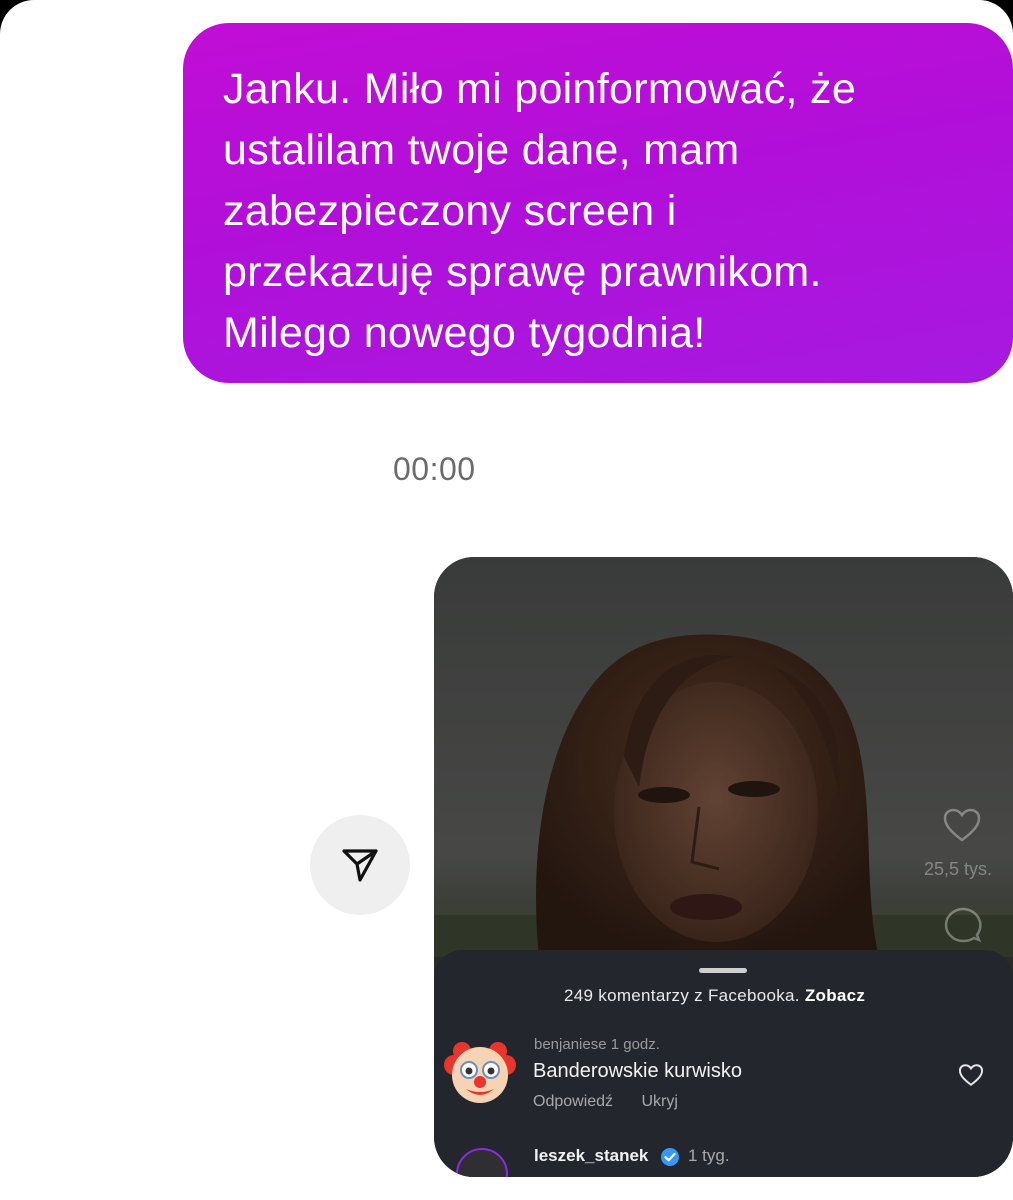 This screenshot has width=1013, height=1200. I want to click on comment-time: 1 tyg., so click(709, 1155).